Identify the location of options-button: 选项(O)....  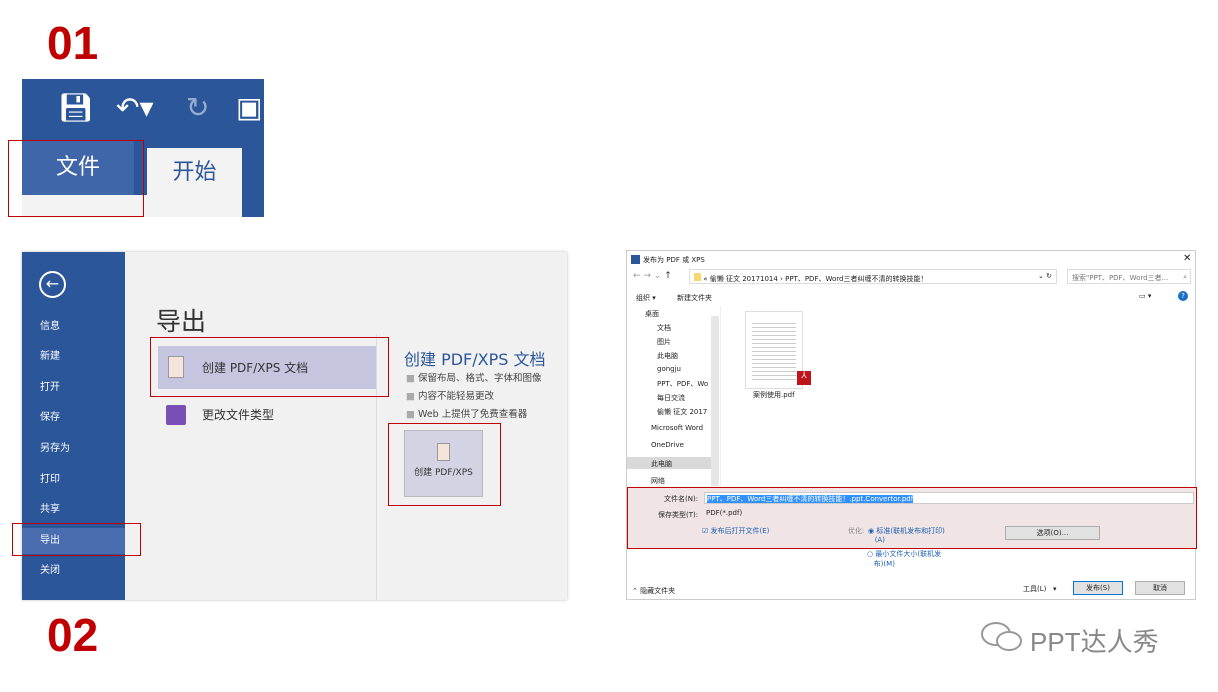
(1052, 533).